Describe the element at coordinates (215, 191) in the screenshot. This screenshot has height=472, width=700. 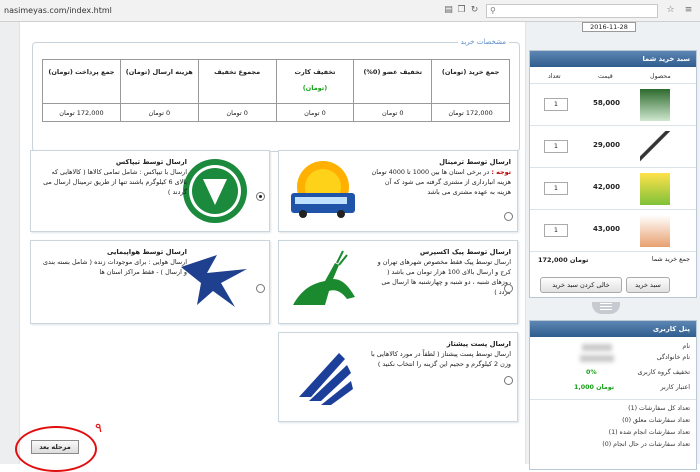
I see `tipax-logo-icon` at that location.